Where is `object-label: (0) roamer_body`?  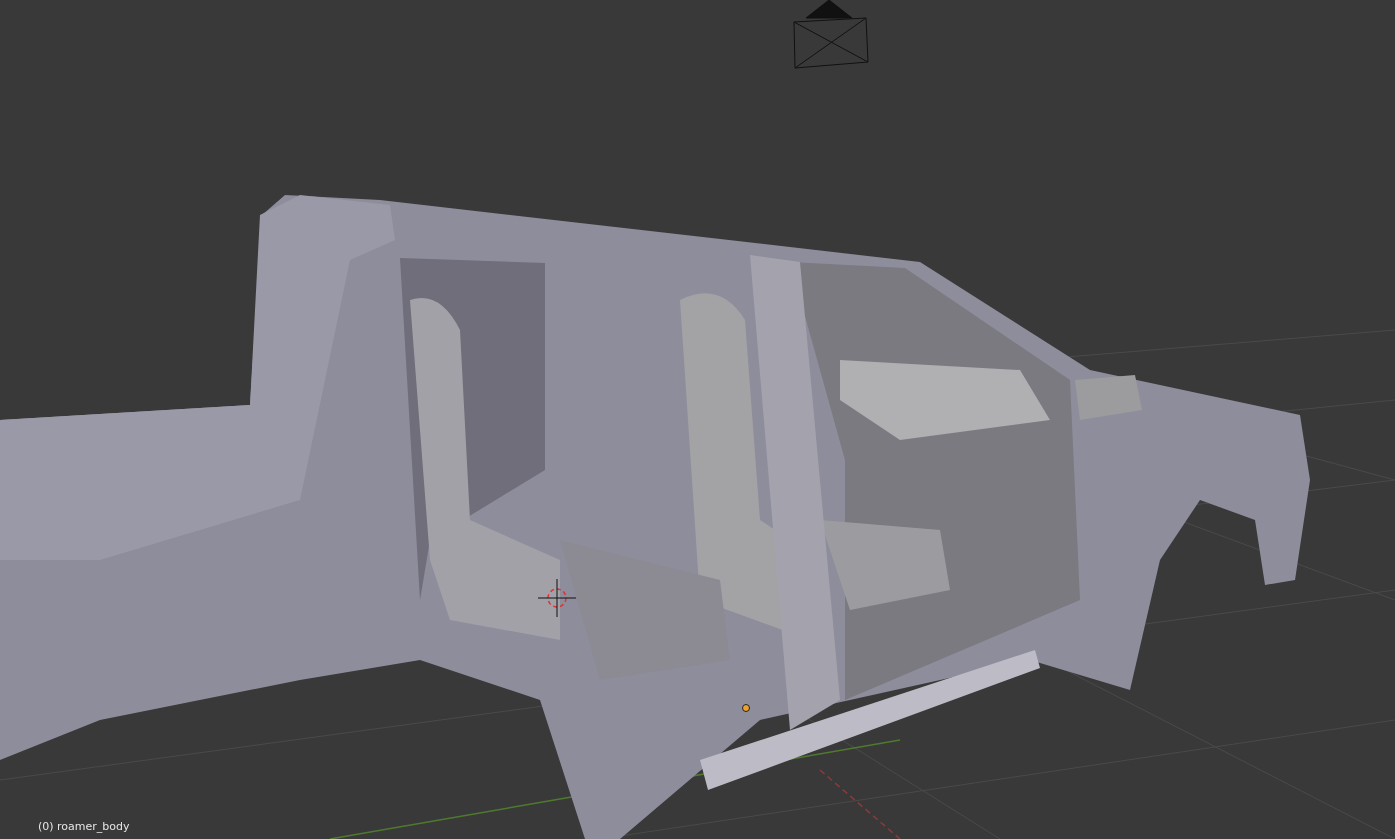
object-label: (0) roamer_body is located at coordinates (84, 827).